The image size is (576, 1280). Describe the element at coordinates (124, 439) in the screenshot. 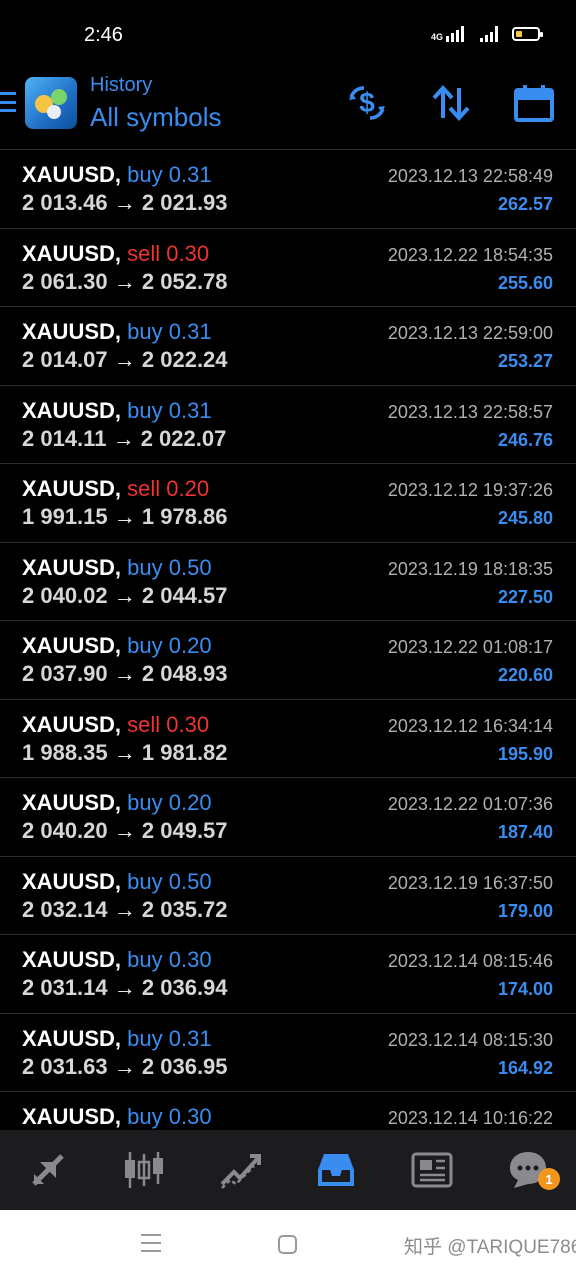

I see `trade-prices: 2 014.11 → 2 022.07` at that location.